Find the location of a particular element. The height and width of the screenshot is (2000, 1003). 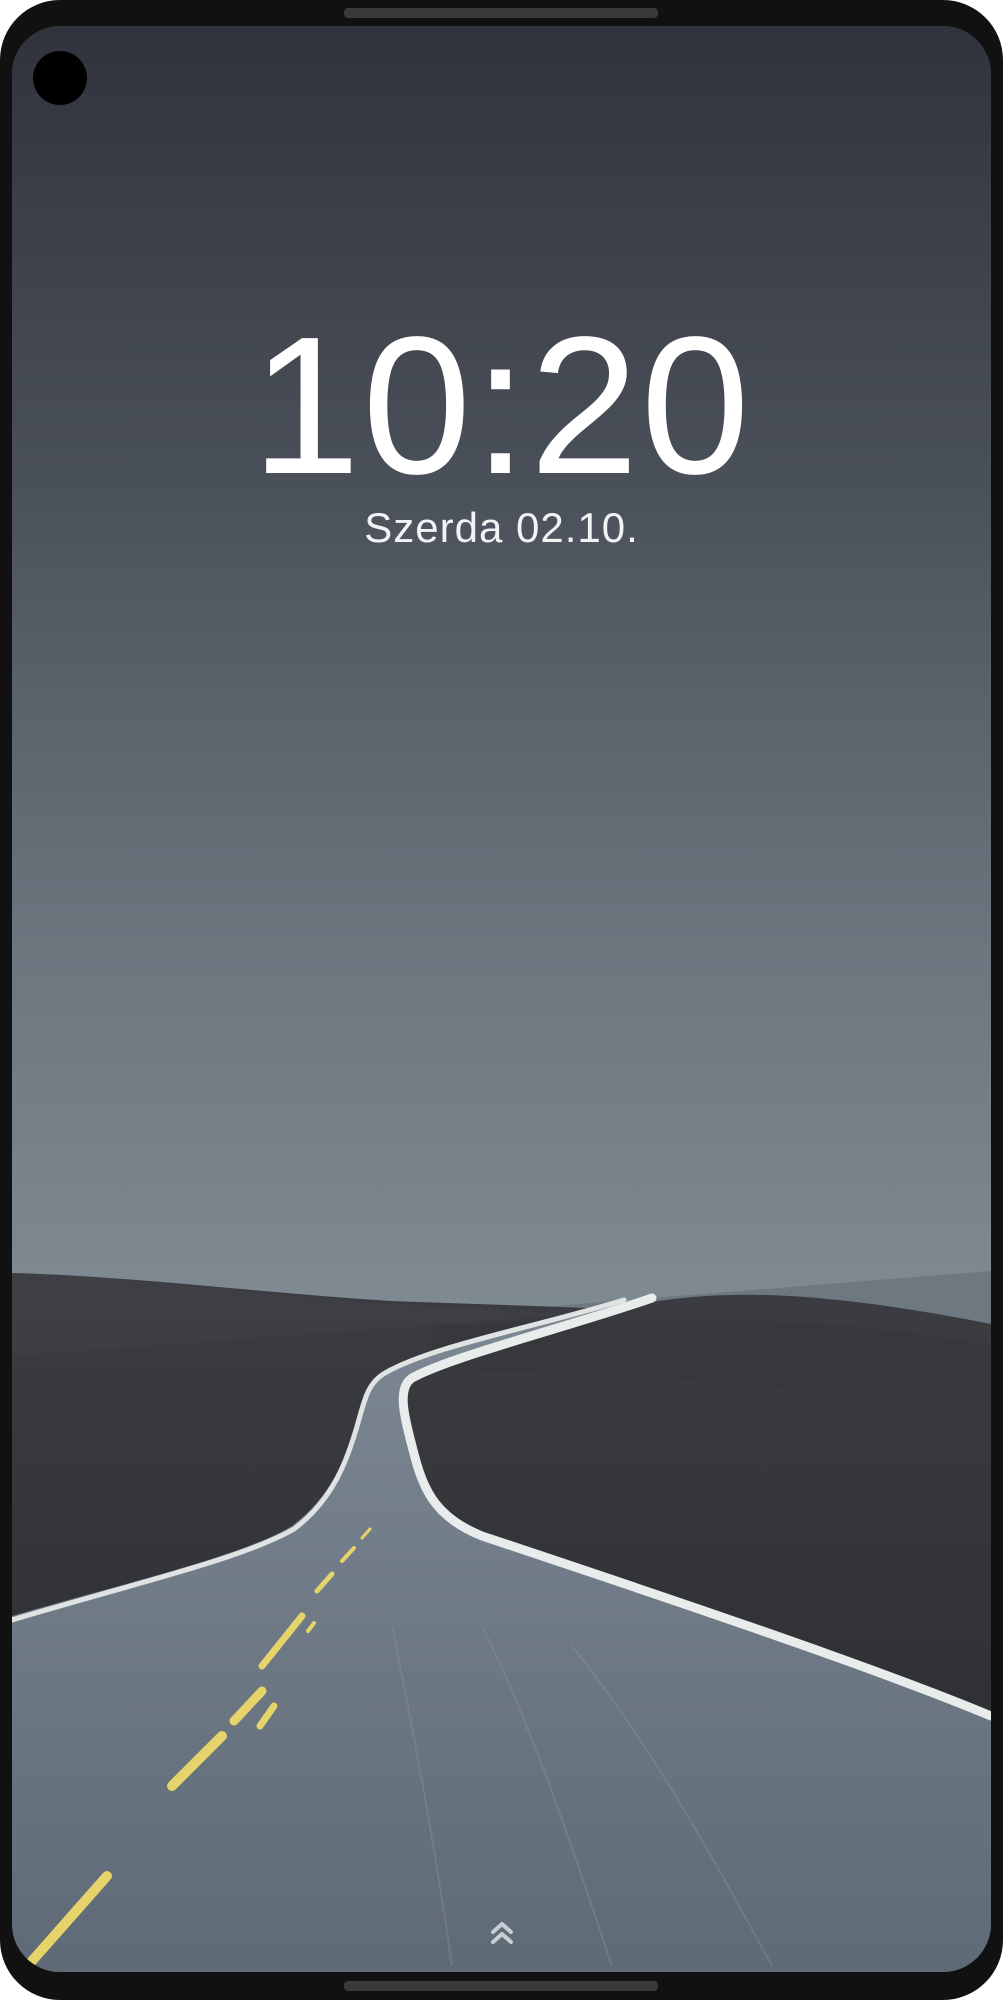

front-camera-hole is located at coordinates (60, 78).